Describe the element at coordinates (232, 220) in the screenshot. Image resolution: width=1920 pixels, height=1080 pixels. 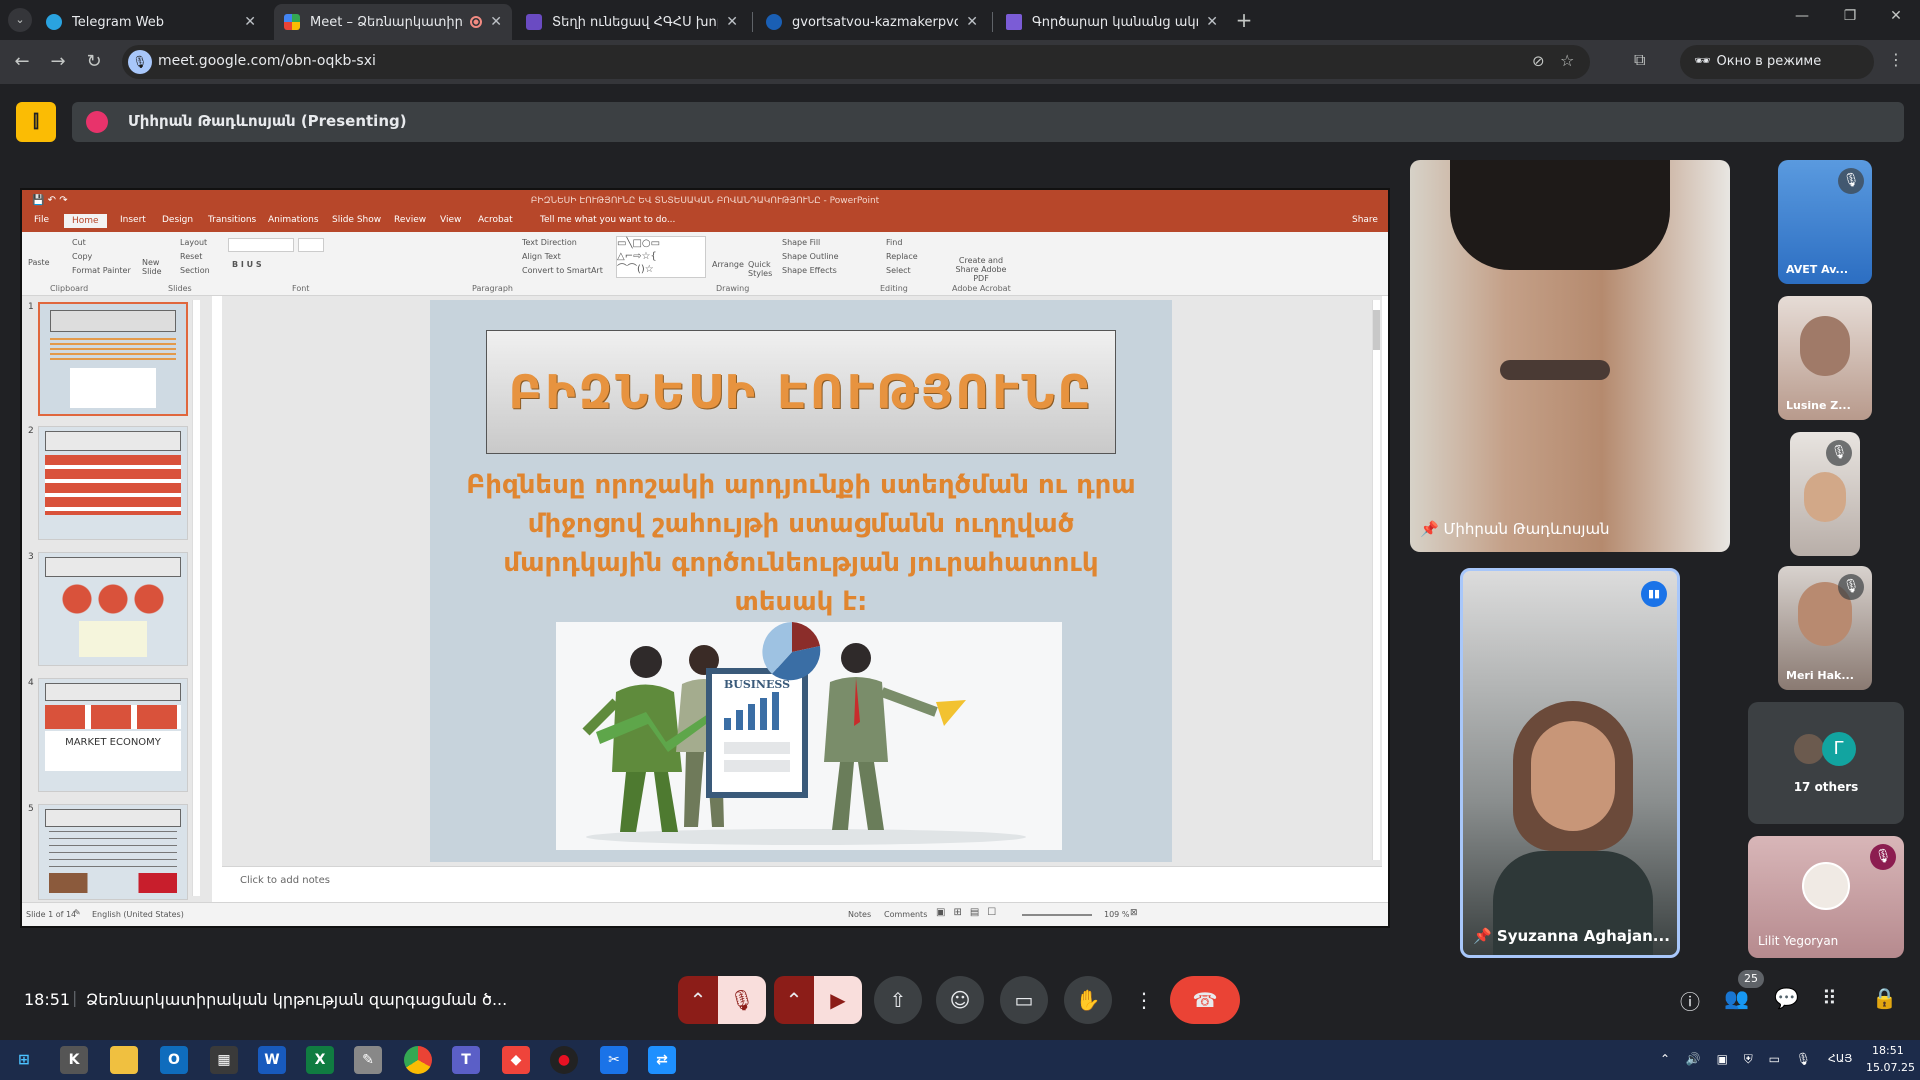
I see `tab-transitions: Transitions` at that location.